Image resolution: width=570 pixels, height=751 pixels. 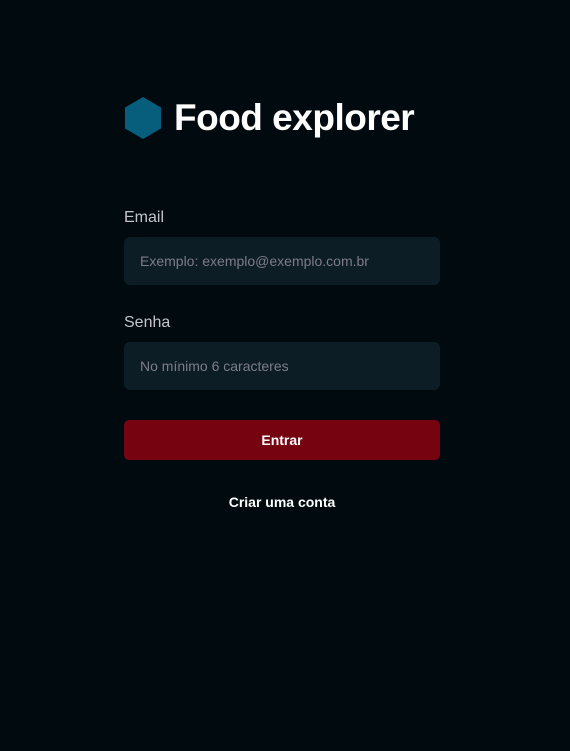 I want to click on password-input-box, so click(x=282, y=366).